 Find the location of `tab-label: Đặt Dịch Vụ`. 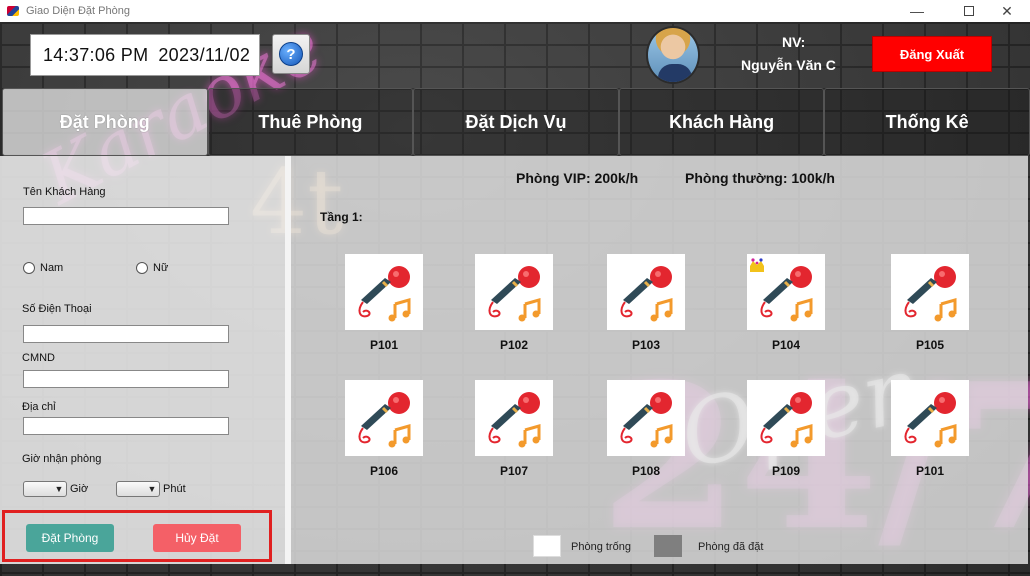

tab-label: Đặt Dịch Vụ is located at coordinates (516, 121).